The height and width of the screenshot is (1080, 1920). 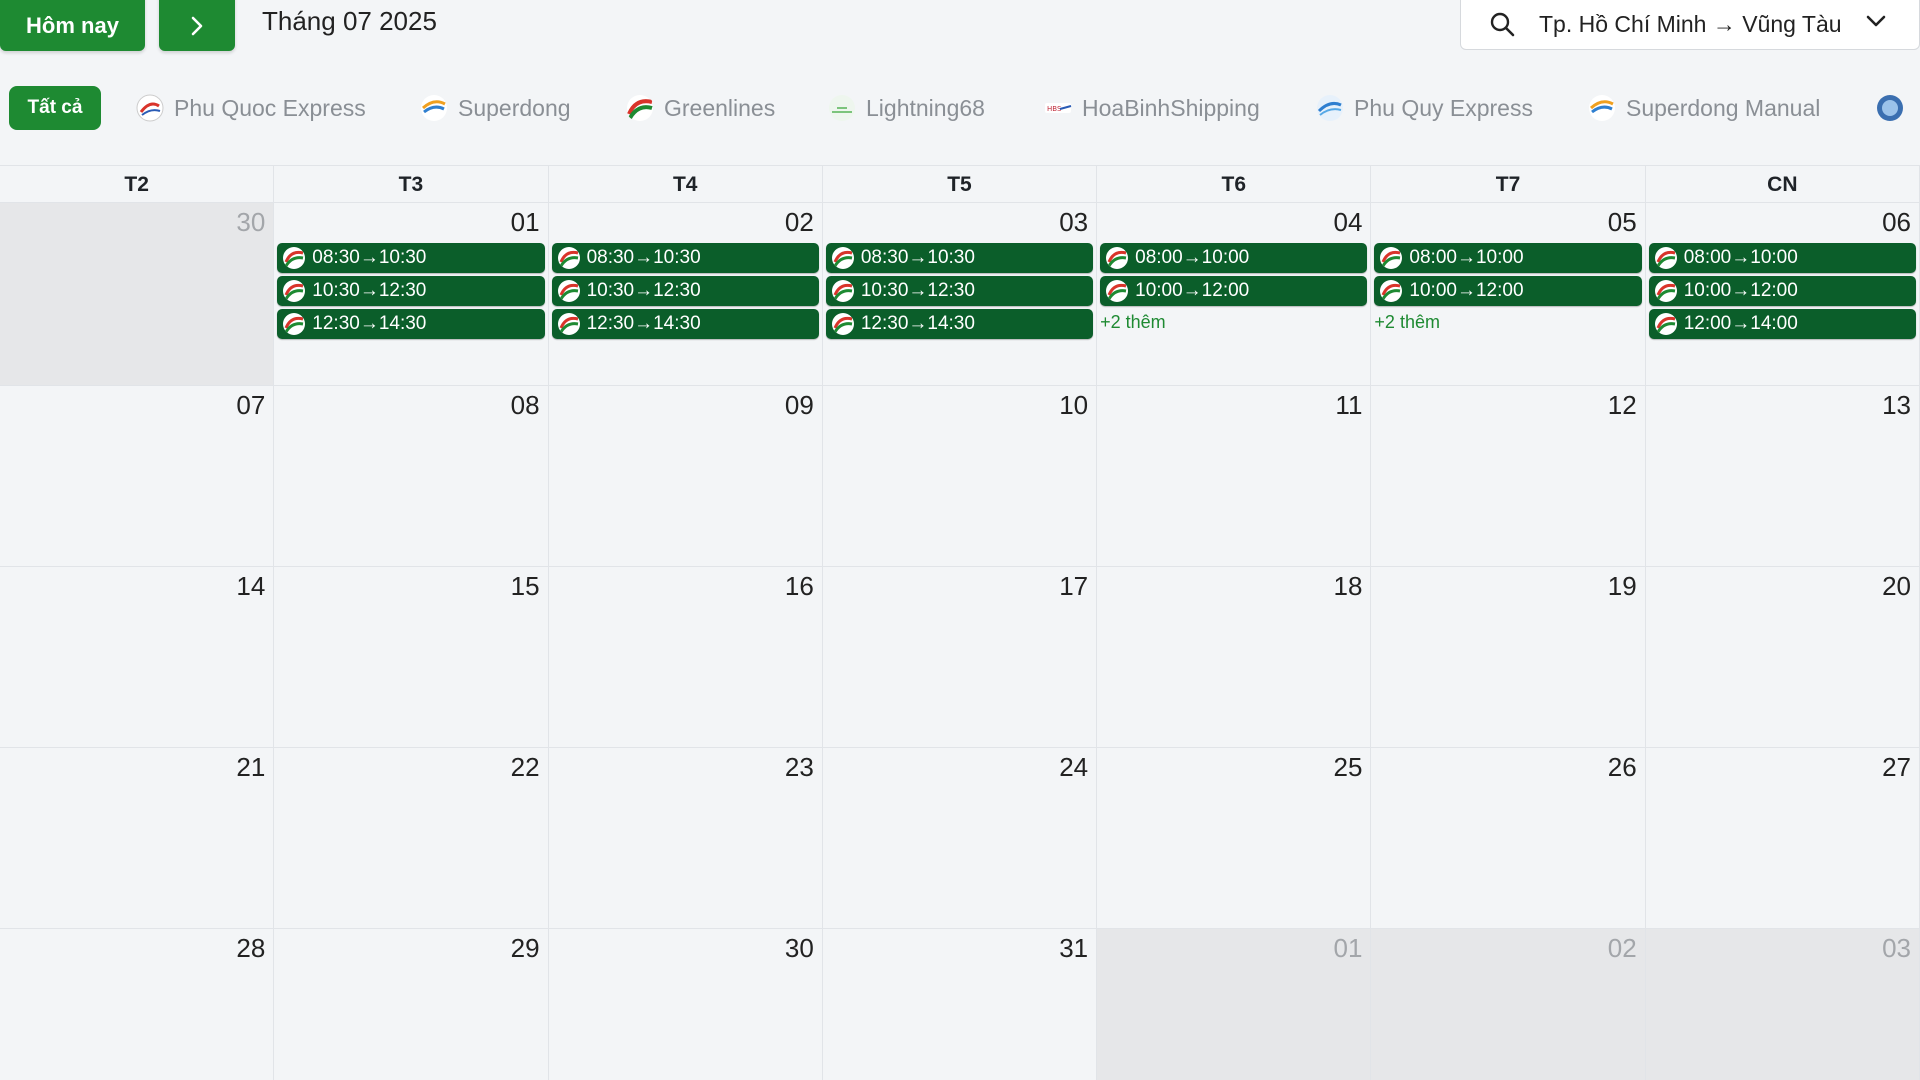 What do you see at coordinates (411, 657) in the screenshot?
I see `calendar-day-cell: 15` at bounding box center [411, 657].